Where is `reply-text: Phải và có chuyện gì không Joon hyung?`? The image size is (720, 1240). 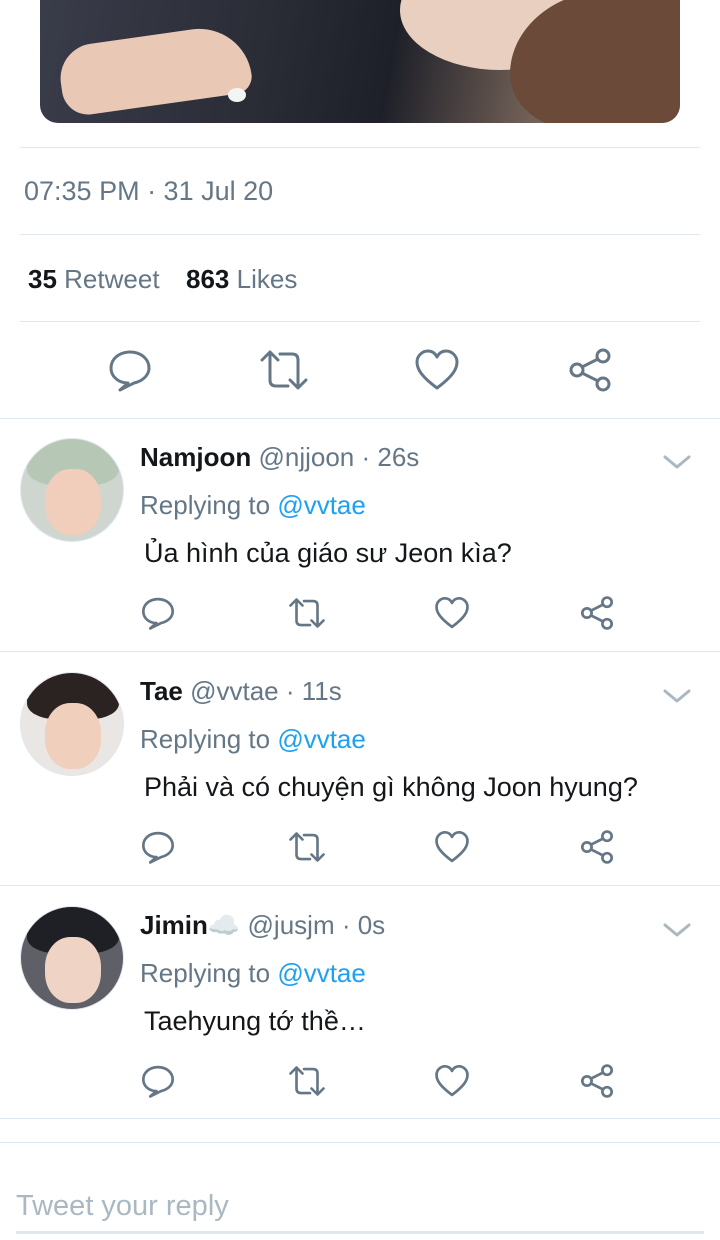 reply-text: Phải và có chuyện gì không Joon hyung? is located at coordinates (391, 787).